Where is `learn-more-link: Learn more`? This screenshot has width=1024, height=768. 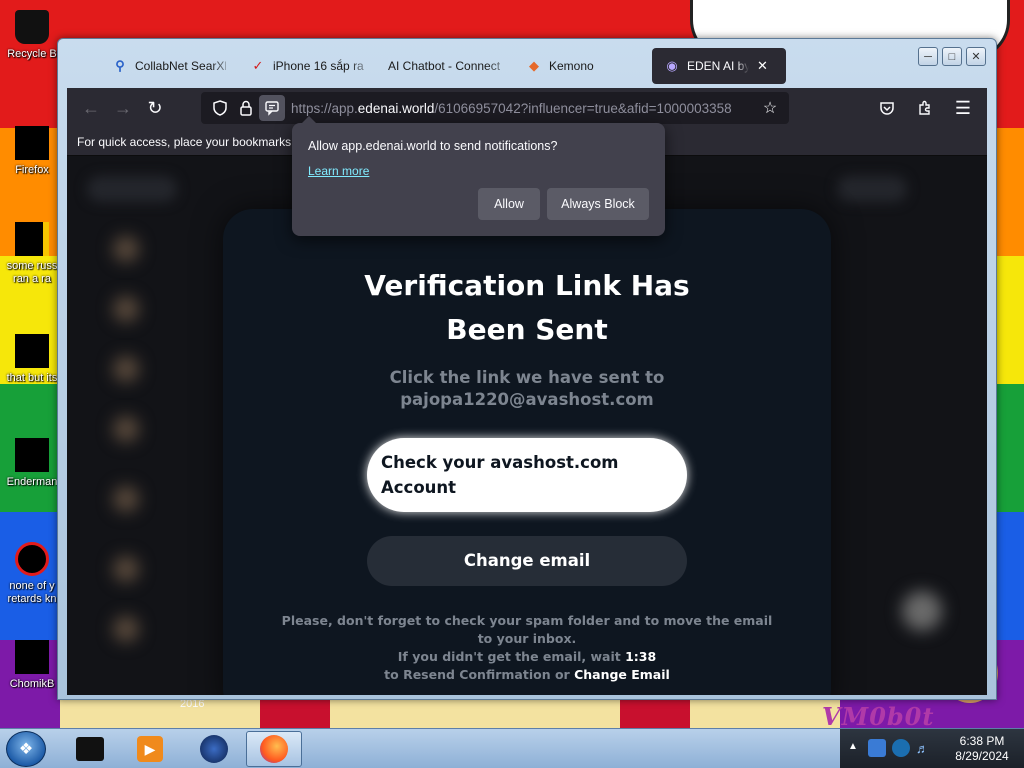
learn-more-link: Learn more is located at coordinates (338, 171).